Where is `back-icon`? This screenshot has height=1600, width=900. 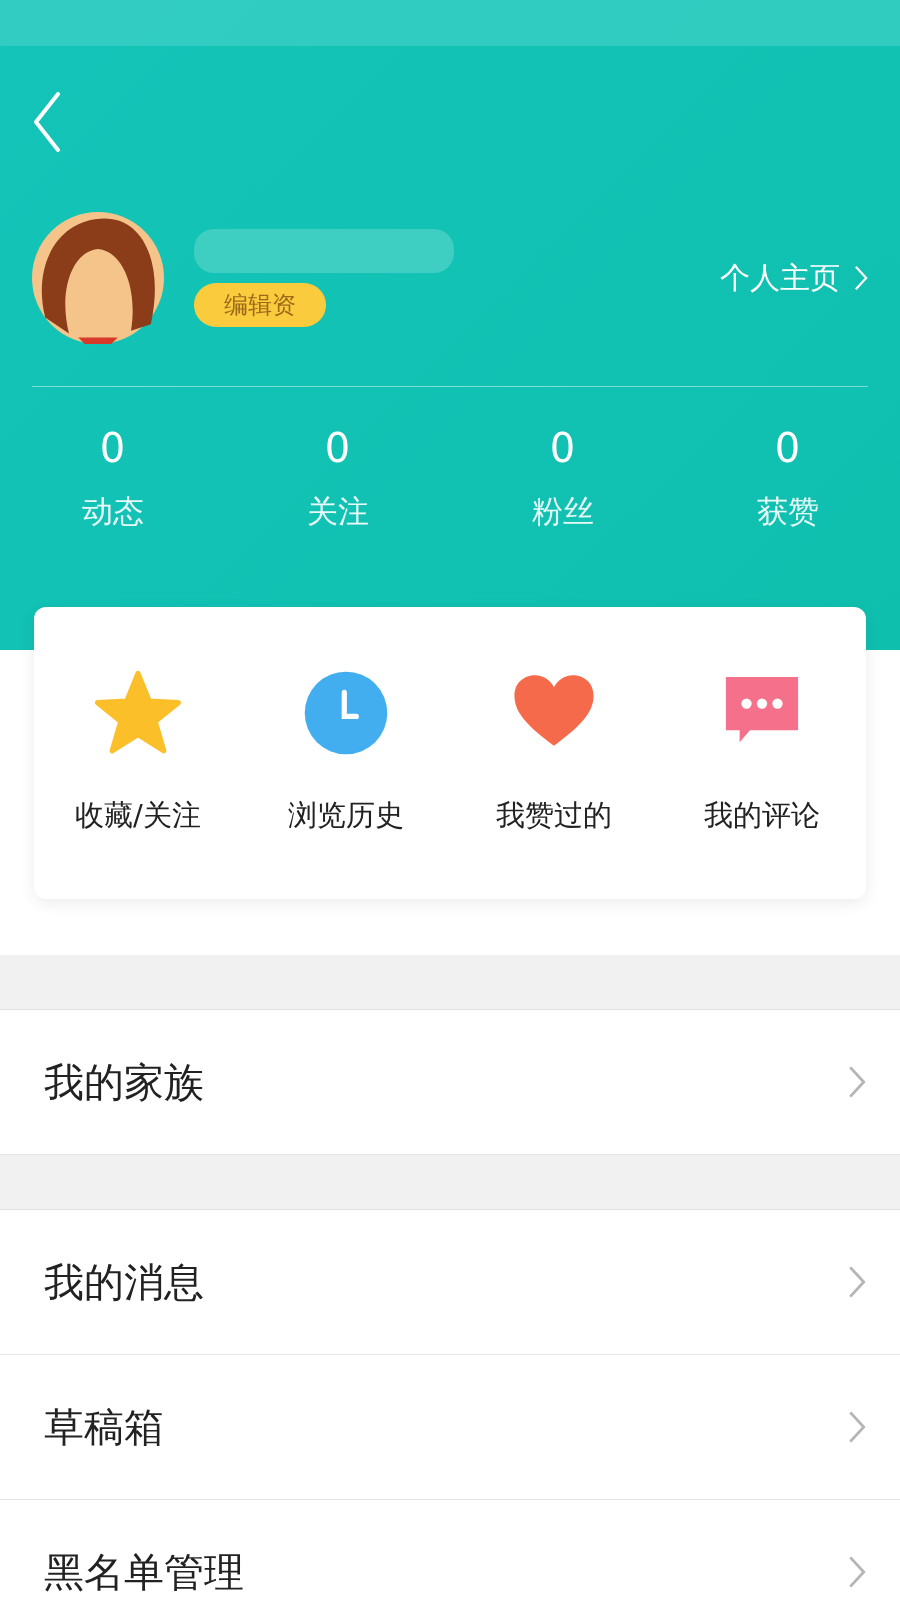
back-icon is located at coordinates (47, 122).